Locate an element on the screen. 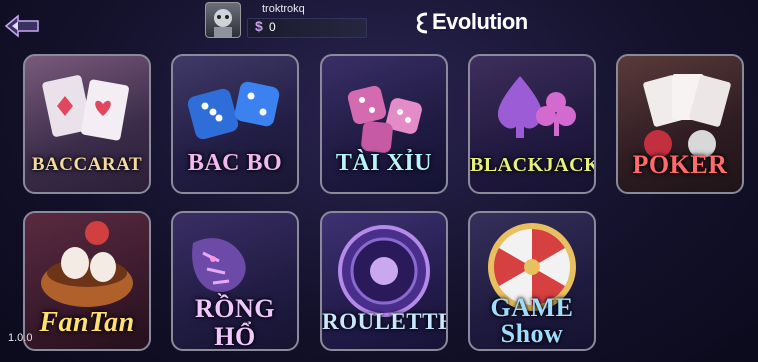 The height and width of the screenshot is (362, 758). game-label: GAME Show is located at coordinates (532, 320).